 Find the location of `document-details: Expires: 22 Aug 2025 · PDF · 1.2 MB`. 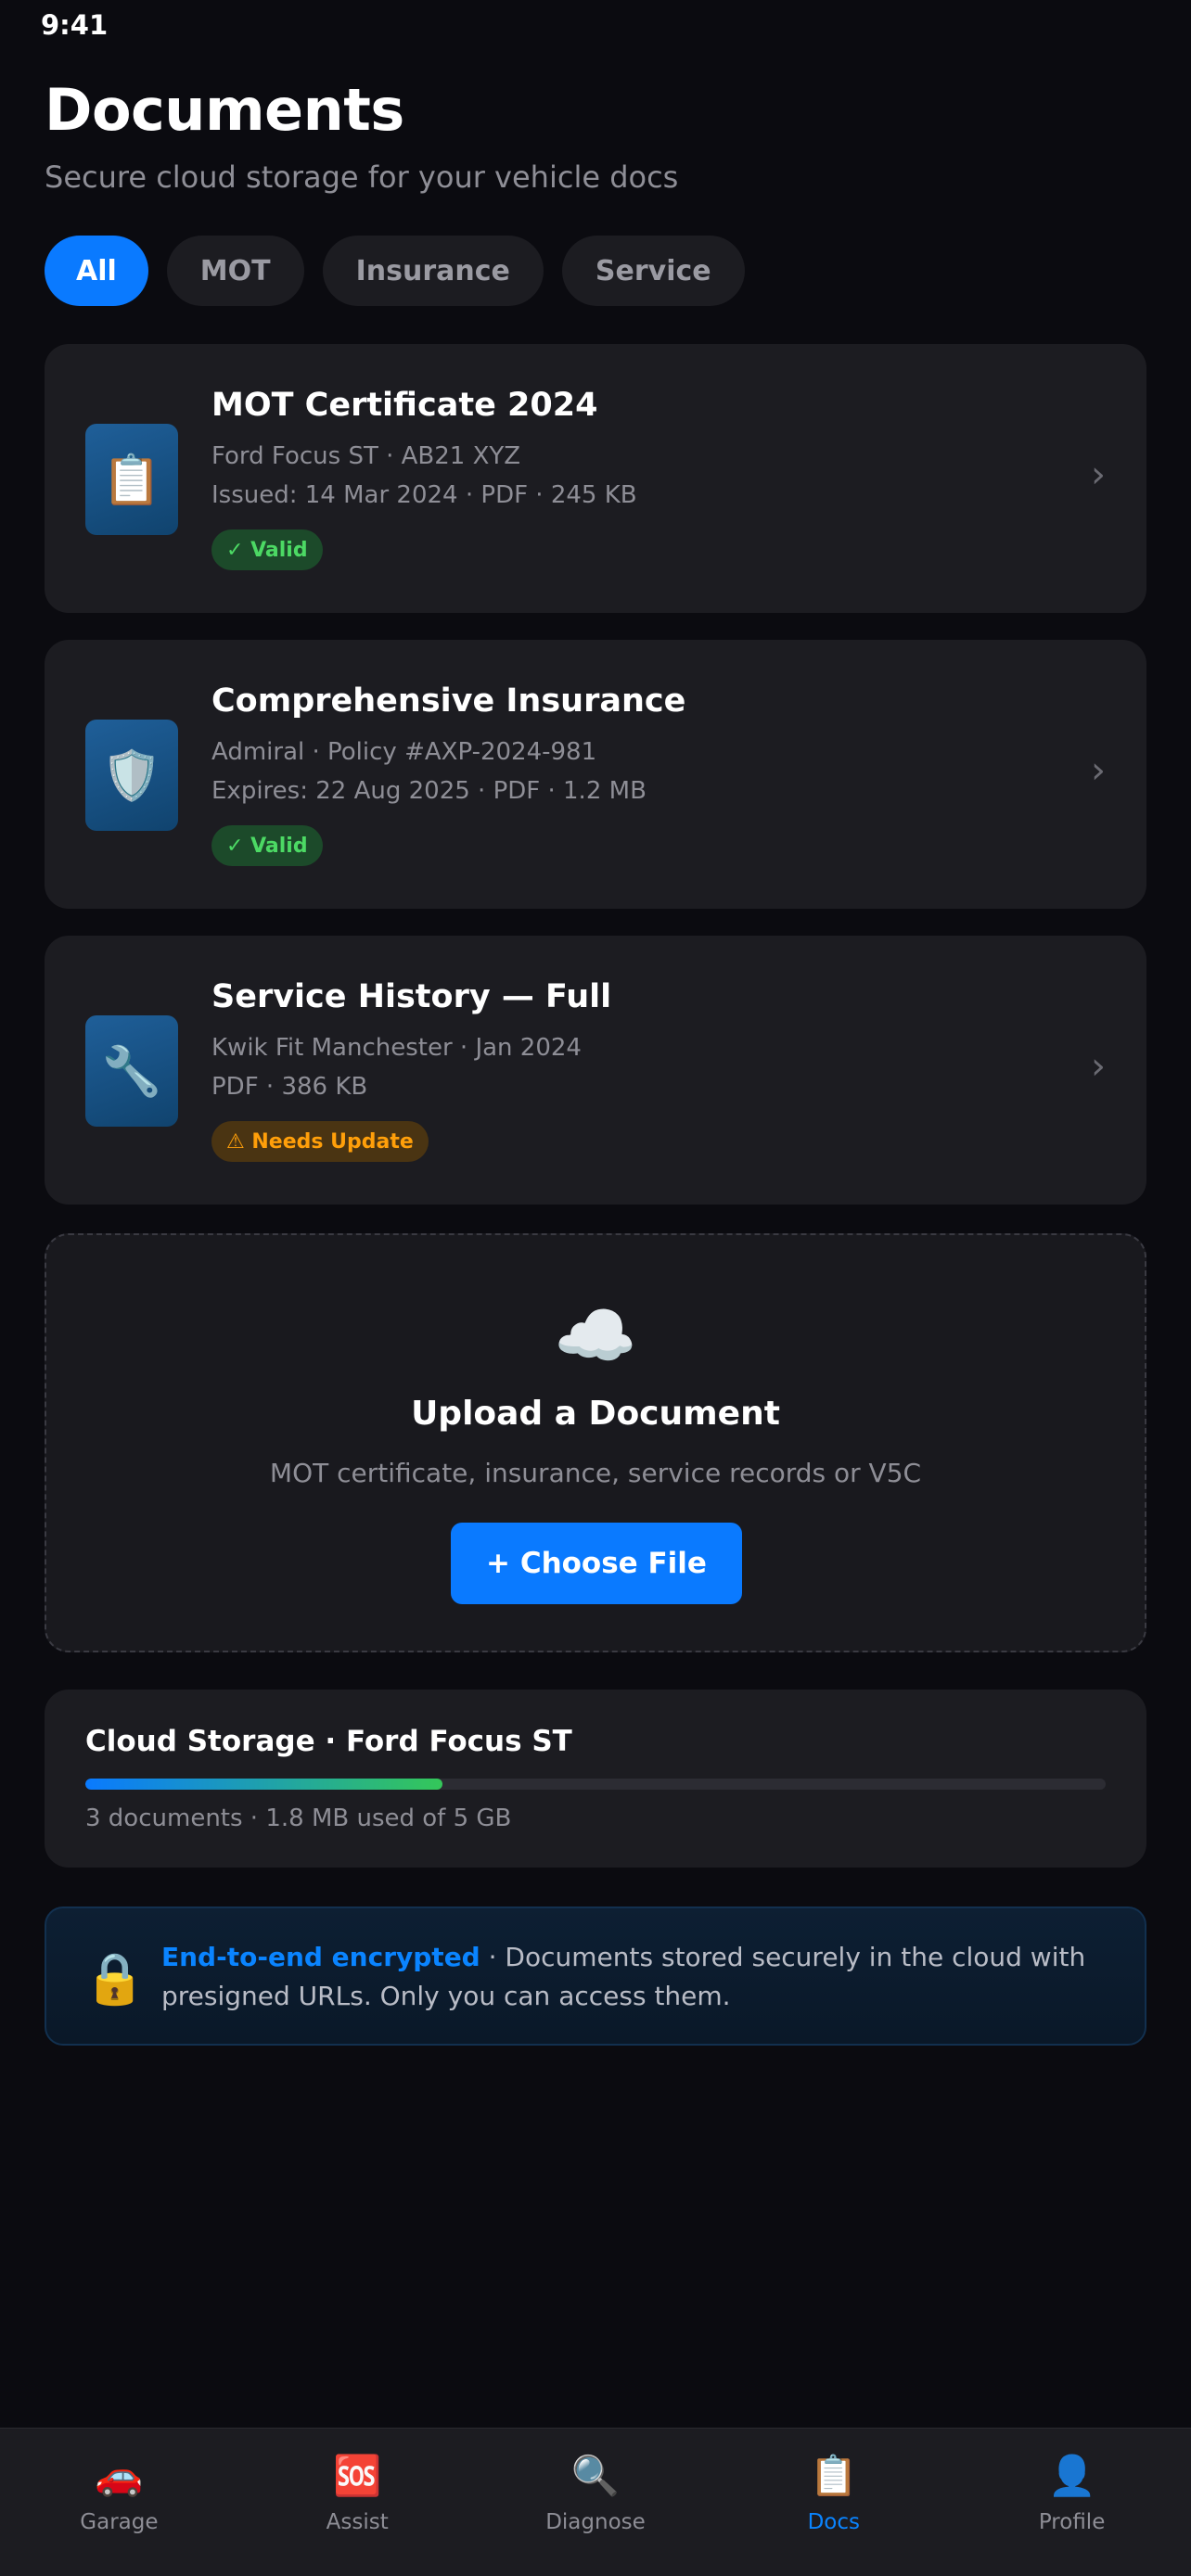

document-details: Expires: 22 Aug 2025 · PDF · 1.2 MB is located at coordinates (429, 791).